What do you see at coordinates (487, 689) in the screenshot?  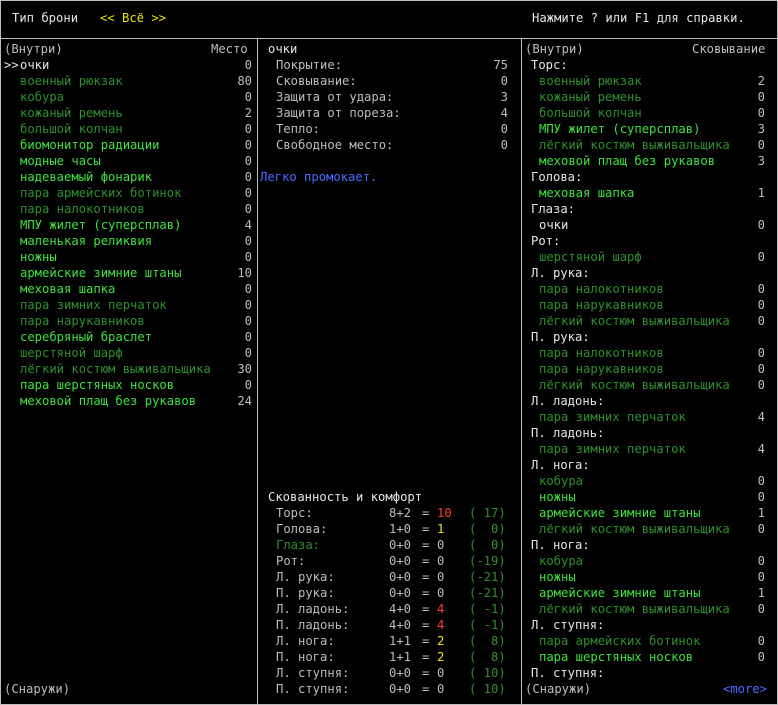 I see `comfort-warmth: ( 10)` at bounding box center [487, 689].